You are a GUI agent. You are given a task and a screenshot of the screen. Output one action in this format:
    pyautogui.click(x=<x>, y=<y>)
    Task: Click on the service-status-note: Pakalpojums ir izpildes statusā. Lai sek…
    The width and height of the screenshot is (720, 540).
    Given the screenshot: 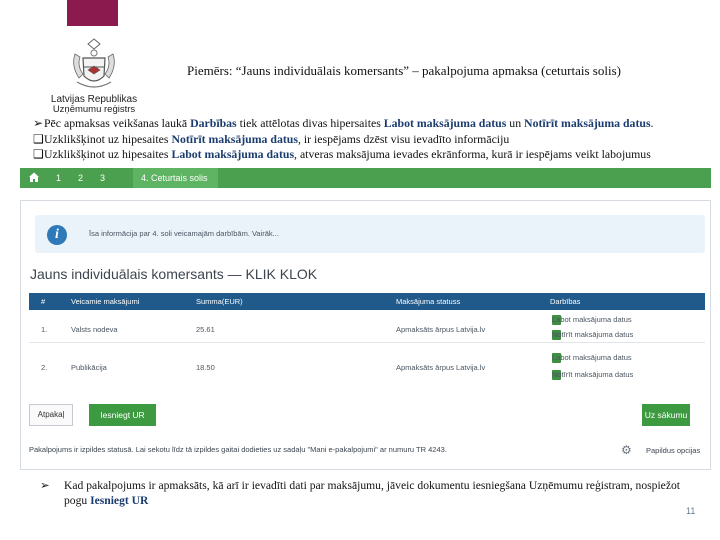 What is the action you would take?
    pyautogui.click(x=238, y=449)
    